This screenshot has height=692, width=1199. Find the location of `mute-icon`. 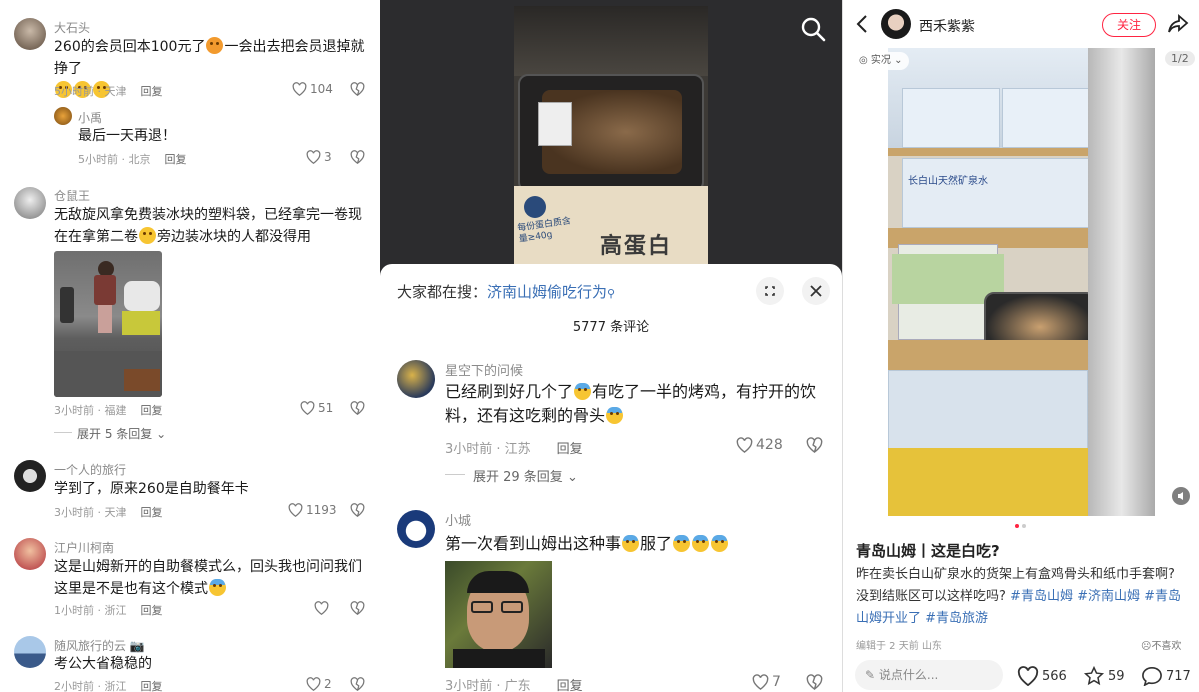

mute-icon is located at coordinates (1181, 496).